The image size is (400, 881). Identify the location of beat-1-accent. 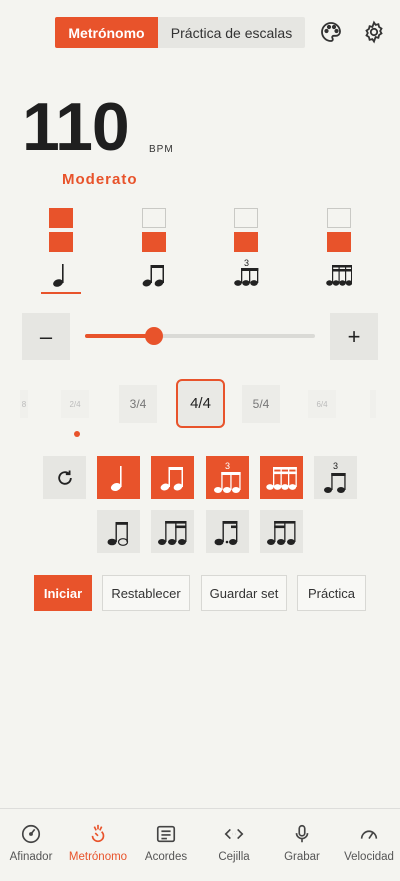
(61, 218).